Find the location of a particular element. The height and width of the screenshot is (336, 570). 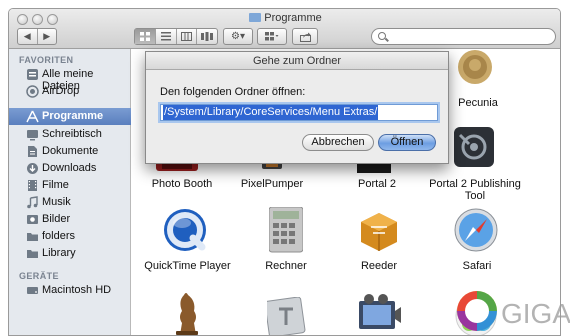

applications-icon is located at coordinates (32, 116).